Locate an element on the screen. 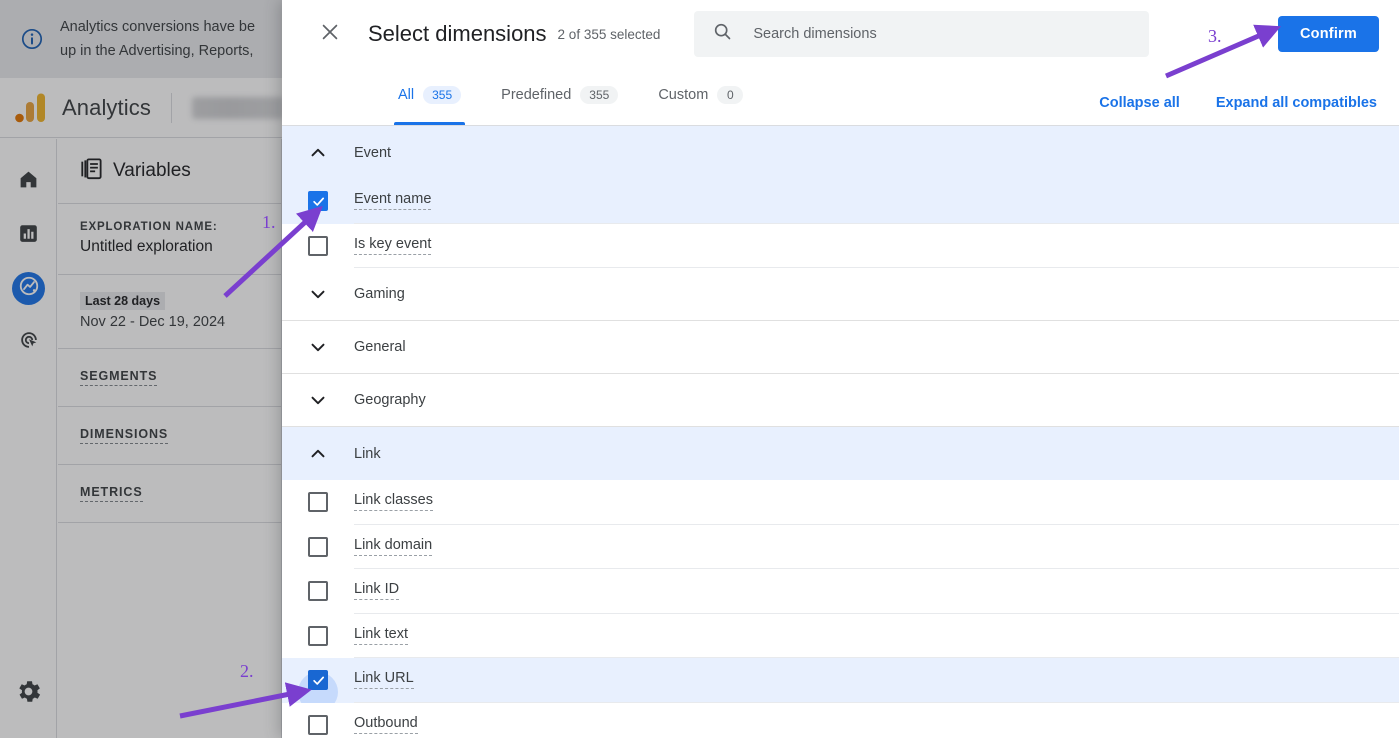  group-header-link: Link is located at coordinates (840, 455).